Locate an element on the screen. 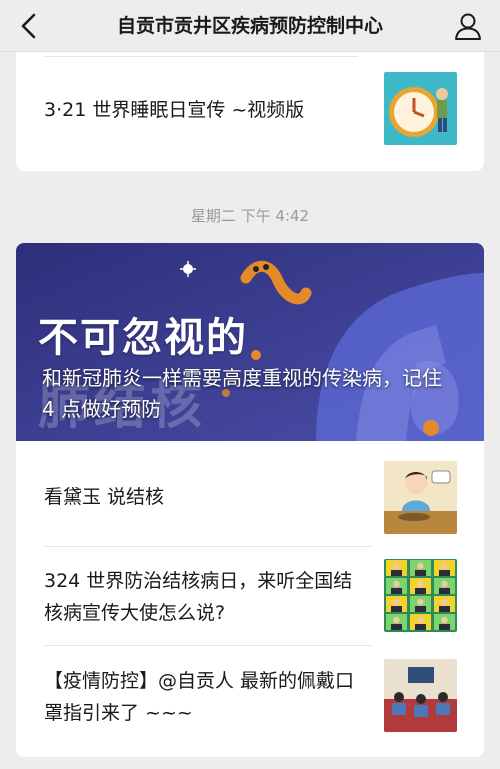  chevron-left-icon is located at coordinates (30, 26).